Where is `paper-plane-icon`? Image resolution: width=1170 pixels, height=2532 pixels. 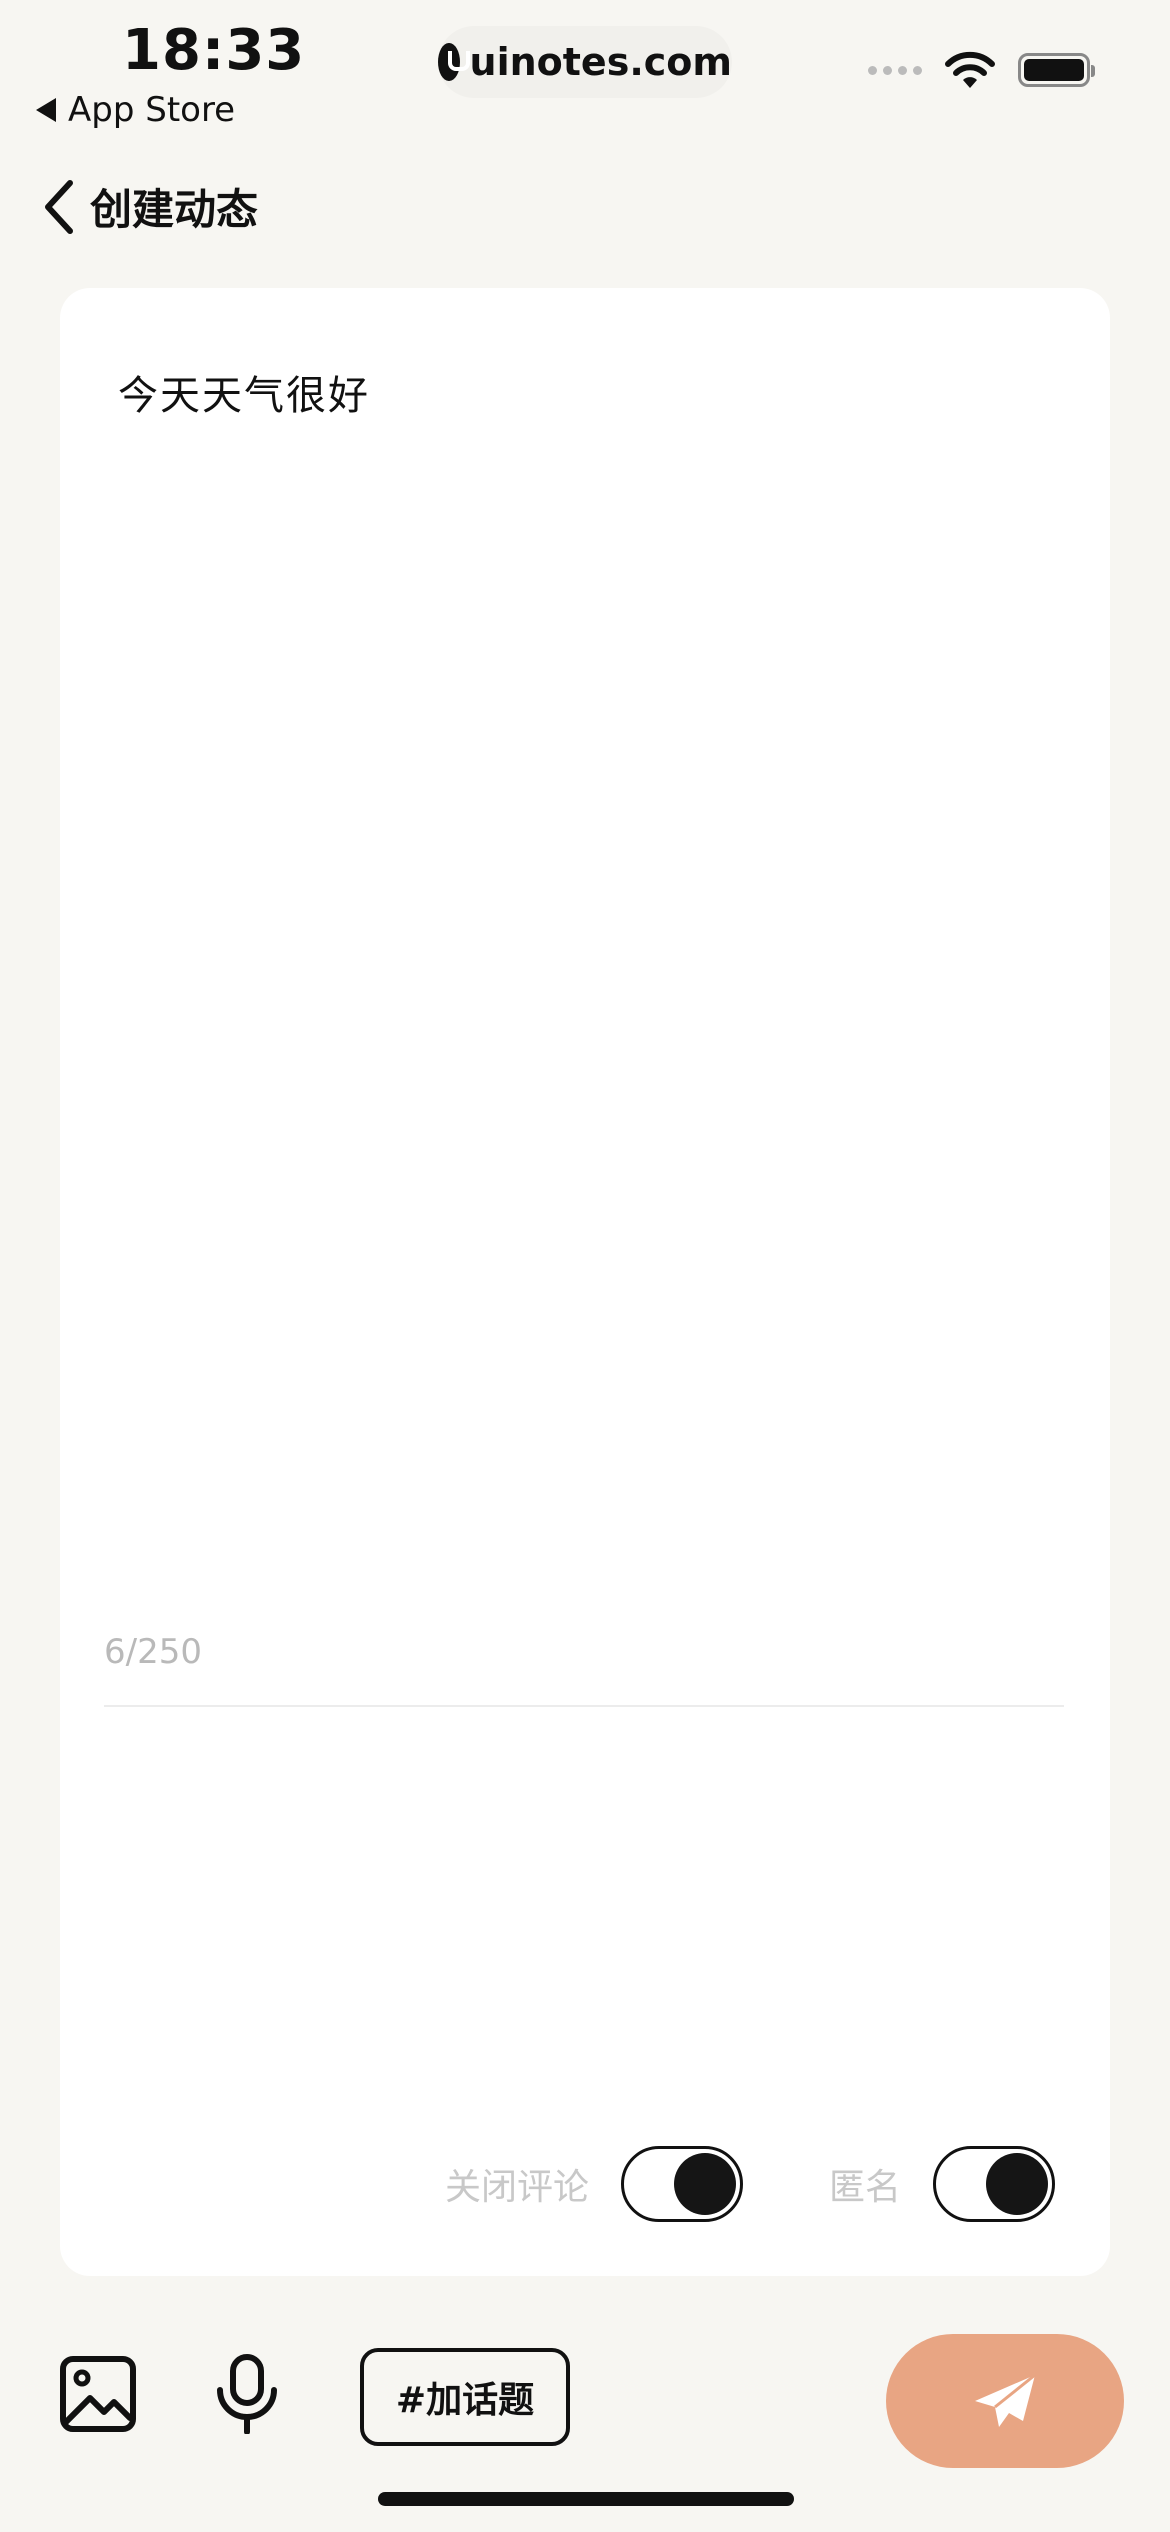 paper-plane-icon is located at coordinates (1005, 2400).